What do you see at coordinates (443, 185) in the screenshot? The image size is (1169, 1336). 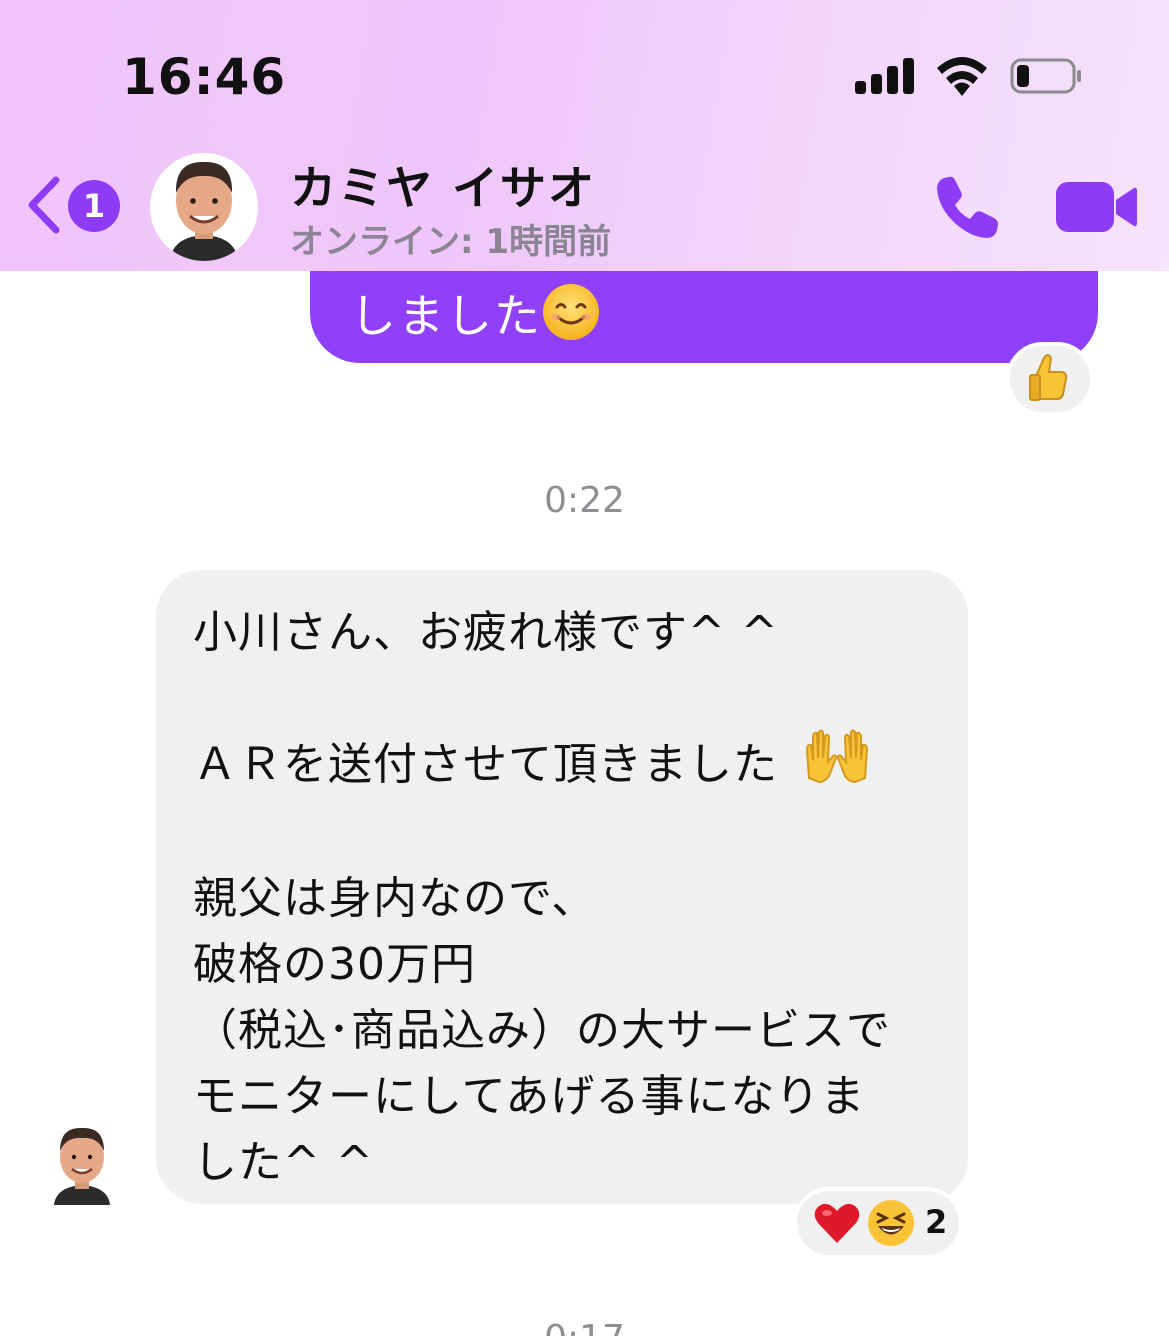 I see `contact-name: カミヤ イサオ` at bounding box center [443, 185].